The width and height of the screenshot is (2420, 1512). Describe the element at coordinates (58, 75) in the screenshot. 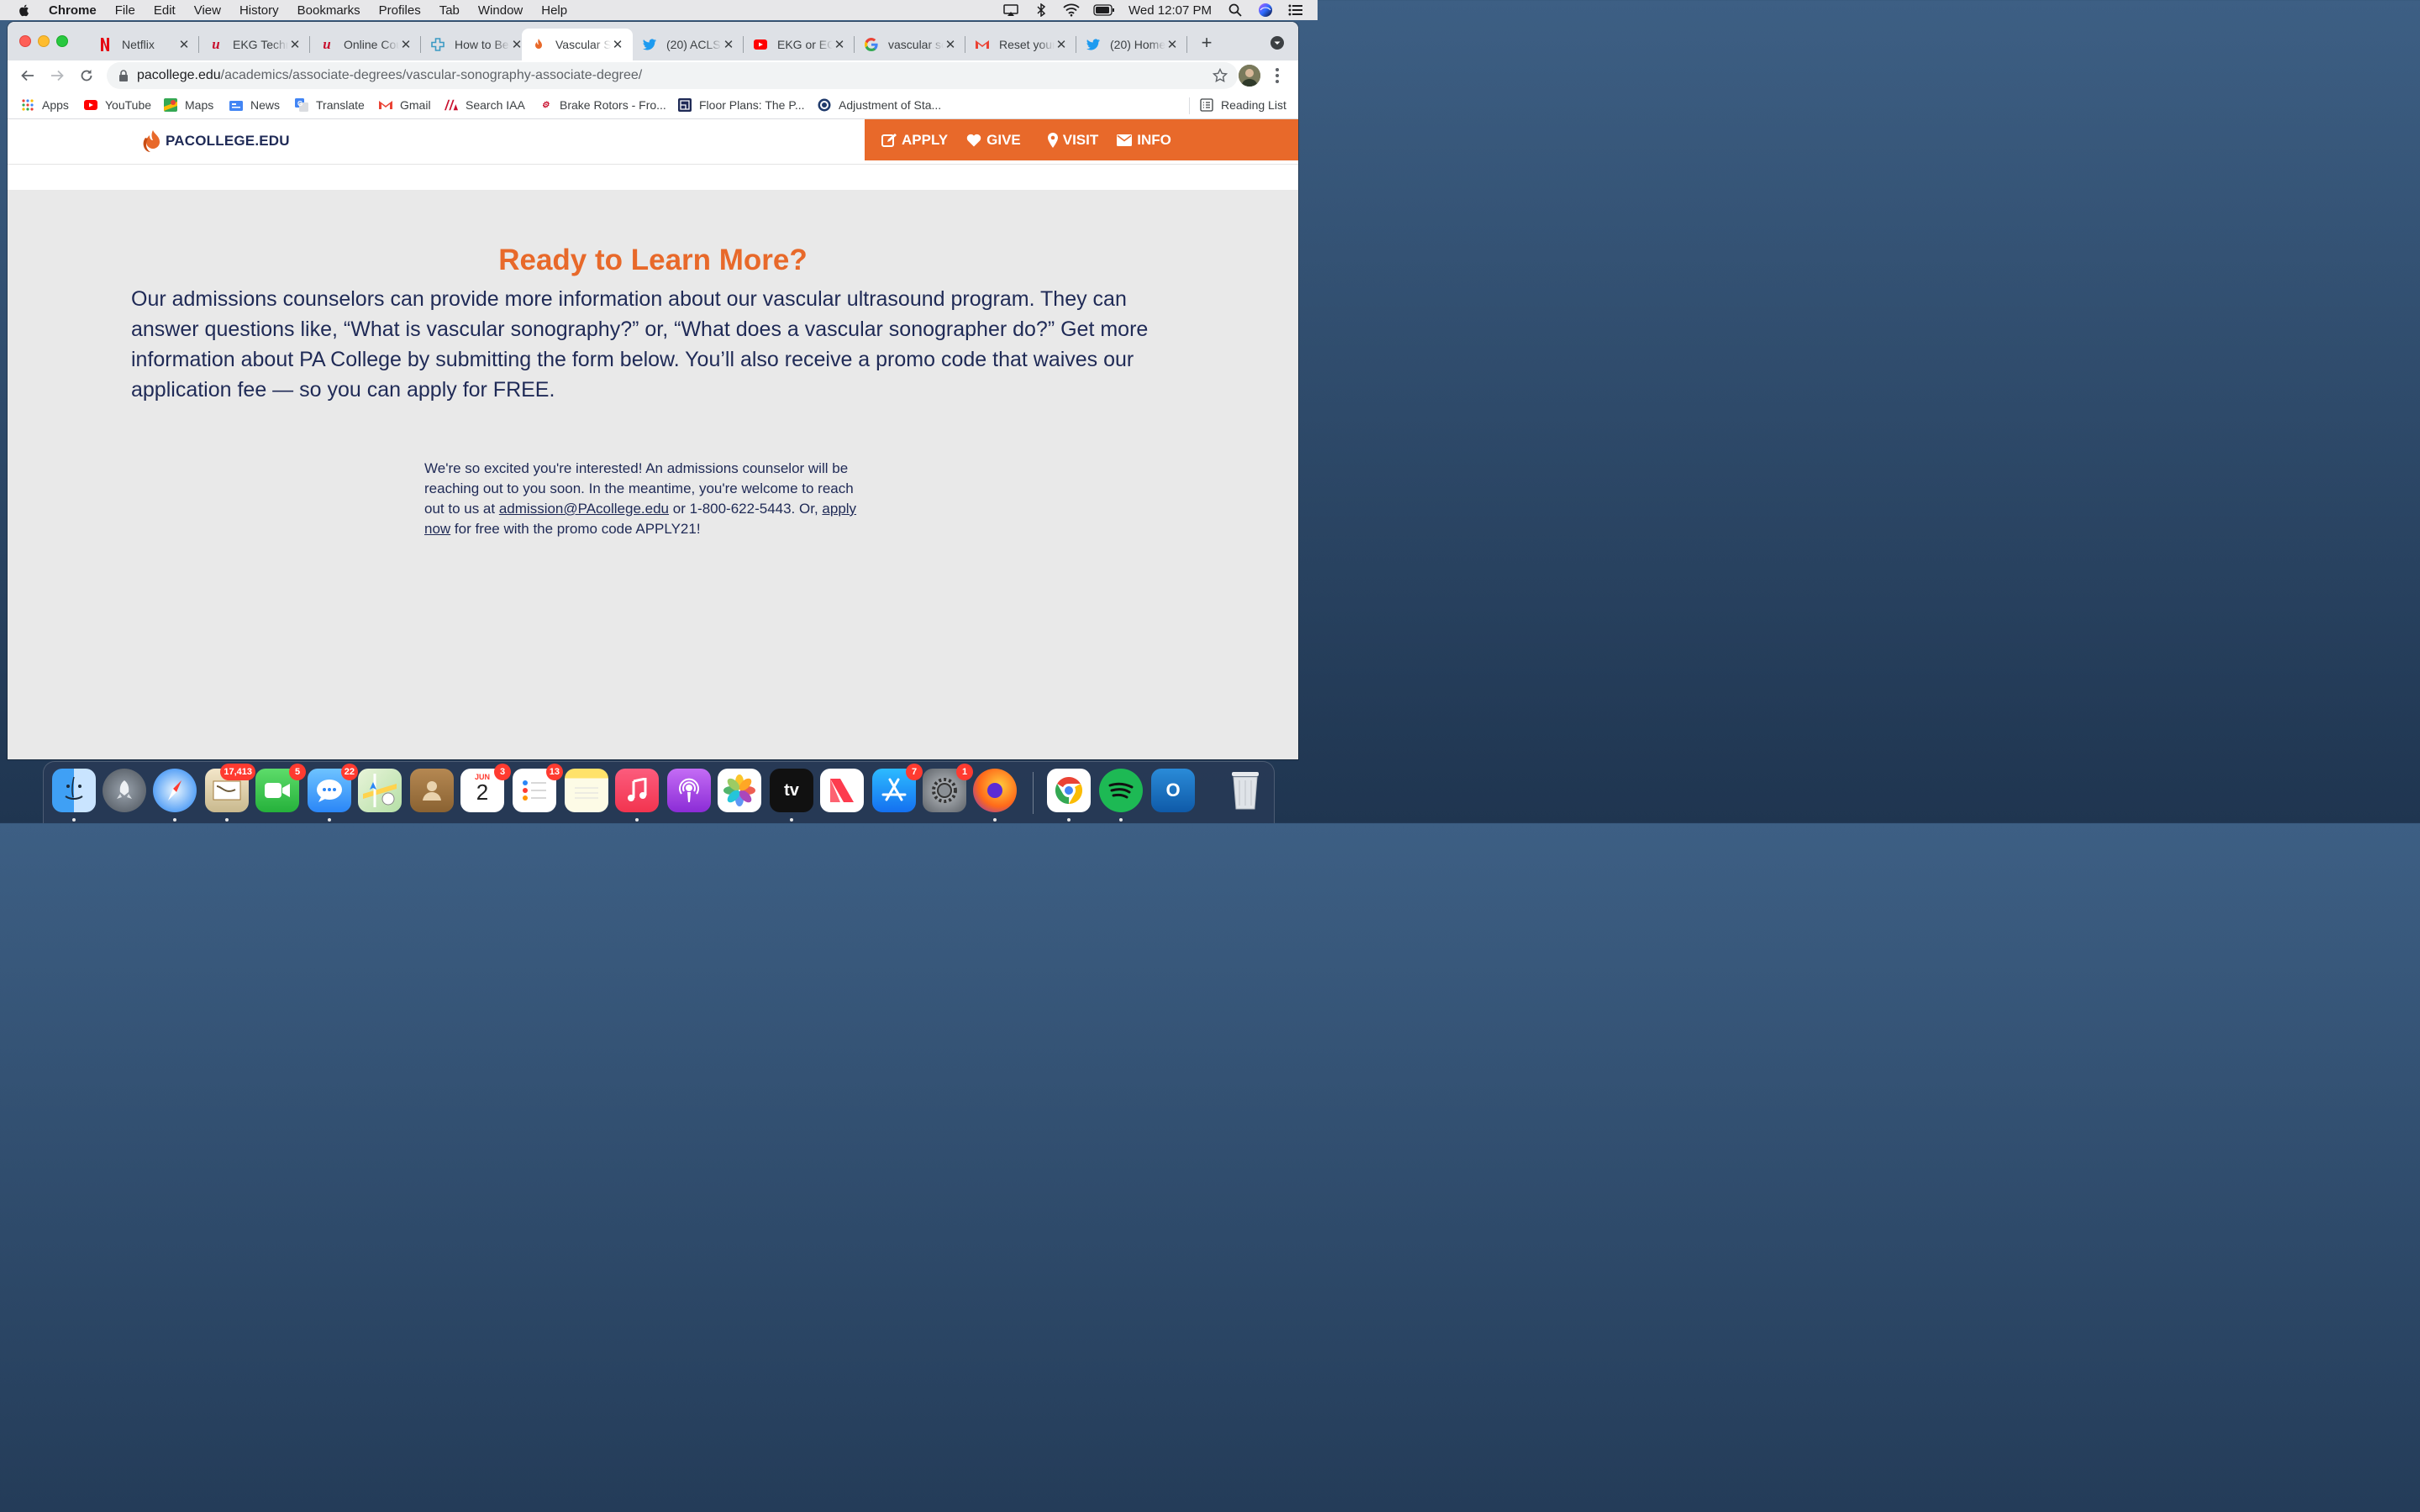

I see `forward-button` at that location.